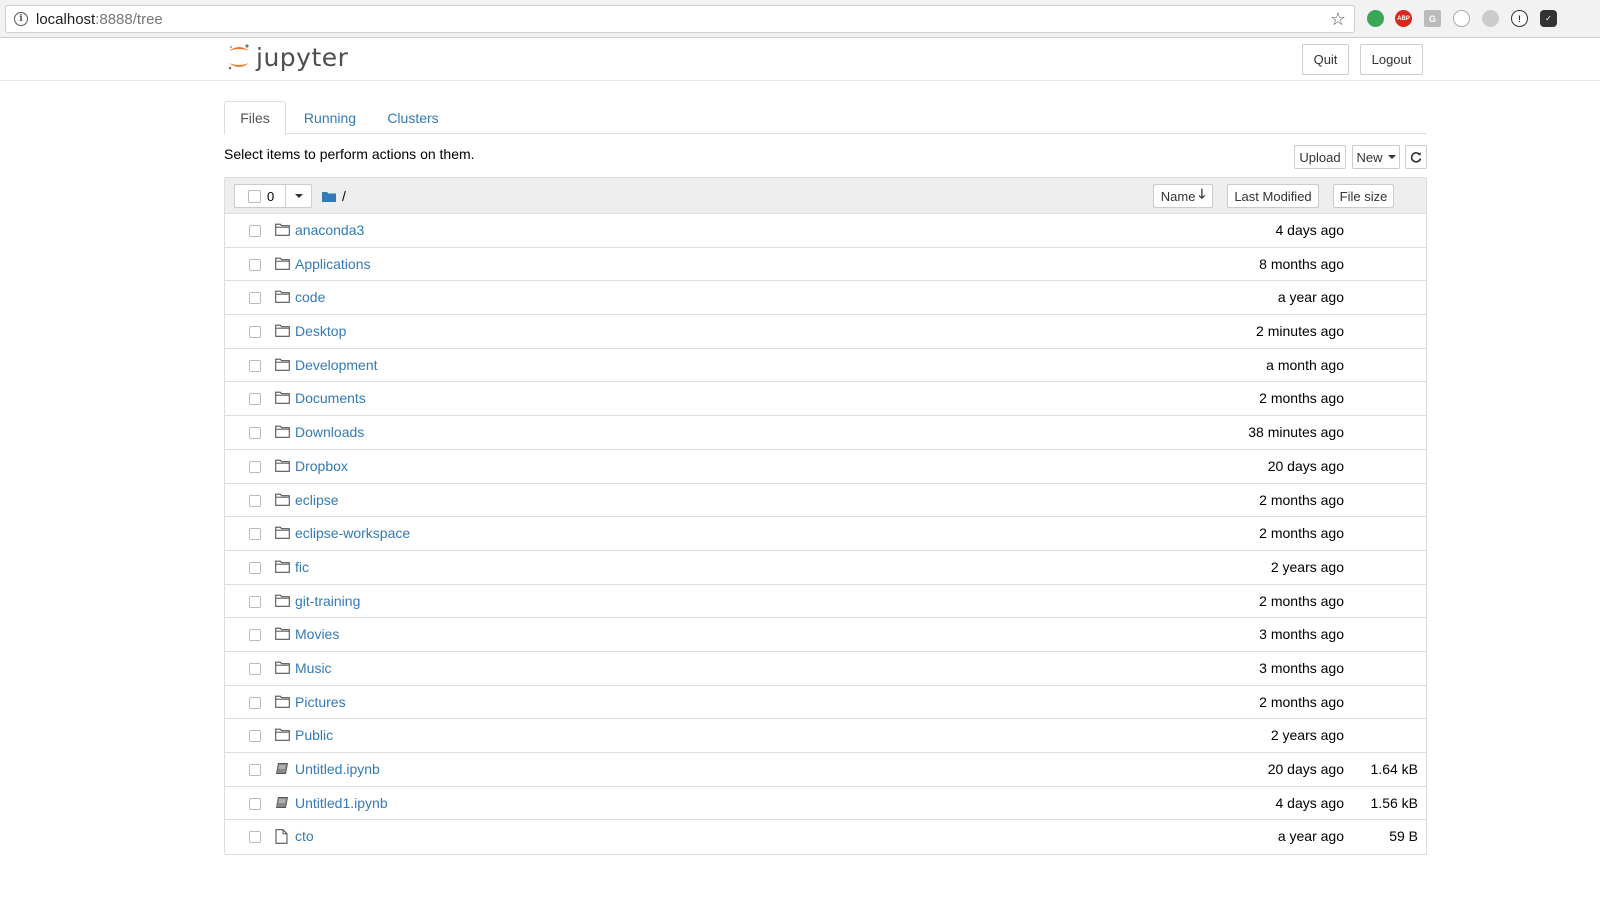 Image resolution: width=1600 pixels, height=913 pixels. What do you see at coordinates (1375, 18) in the screenshot?
I see `extension-green-icon` at bounding box center [1375, 18].